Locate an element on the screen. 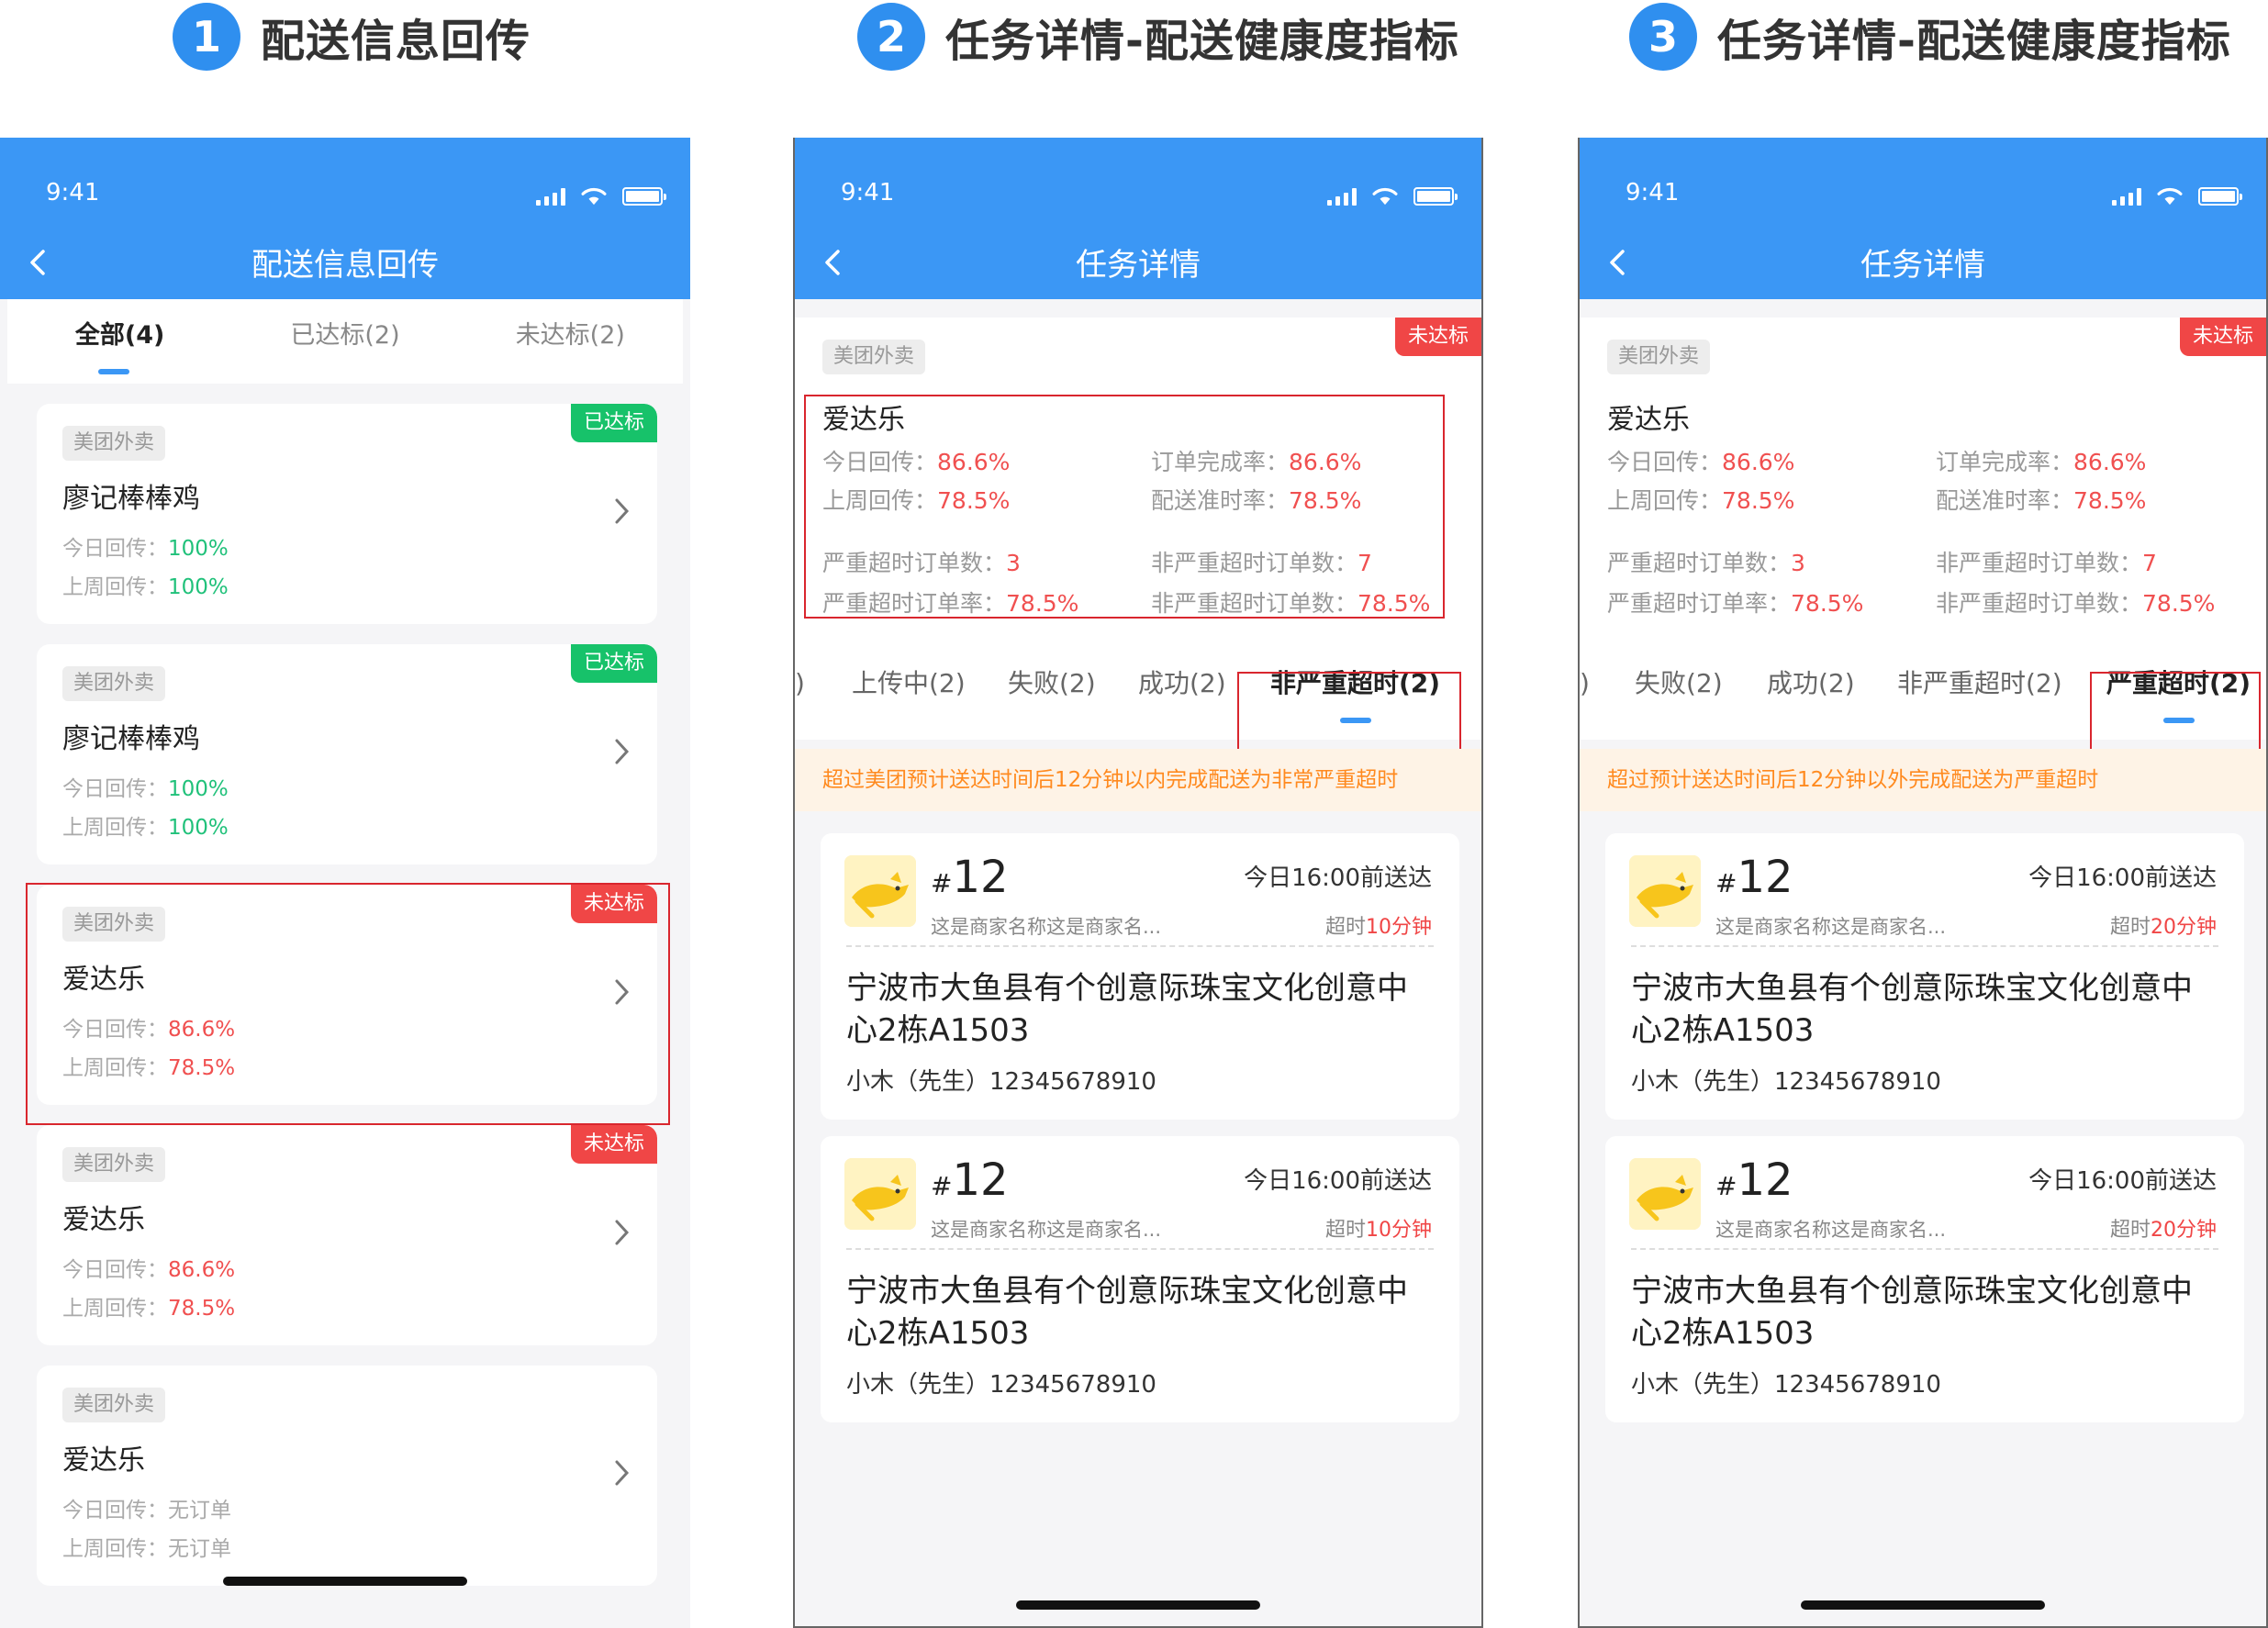  severe-overtime-rate: 严重超时订单率：78.5% is located at coordinates (1735, 603).